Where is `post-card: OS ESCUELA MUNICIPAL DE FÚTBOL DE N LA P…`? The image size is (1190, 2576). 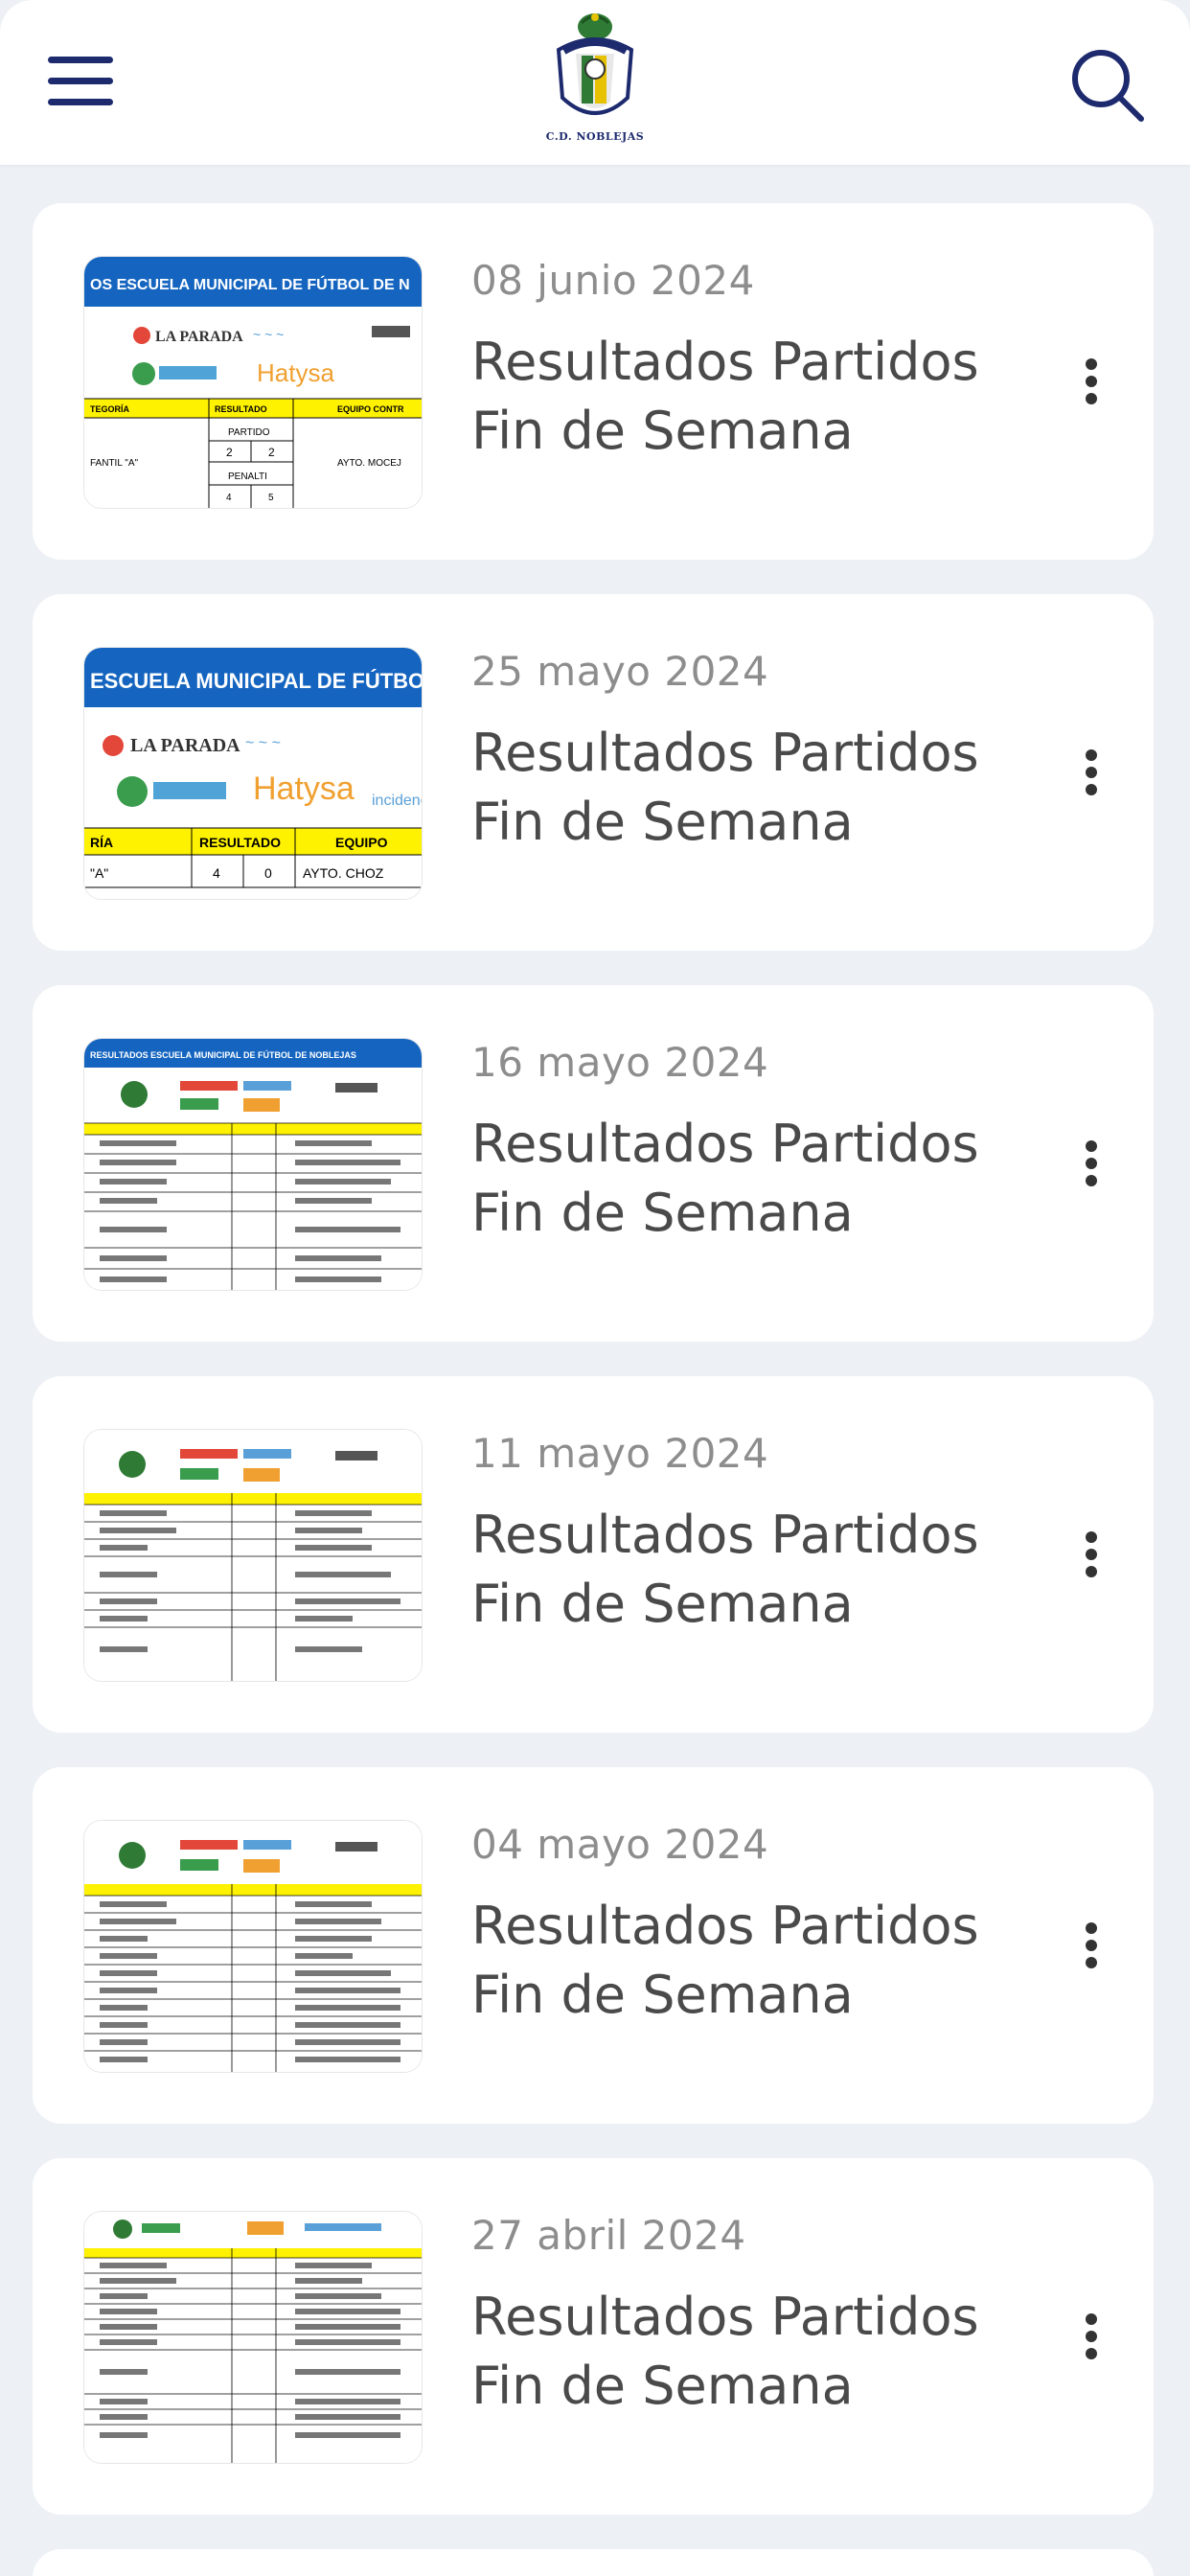 post-card: OS ESCUELA MUNICIPAL DE FÚTBOL DE N LA P… is located at coordinates (593, 381).